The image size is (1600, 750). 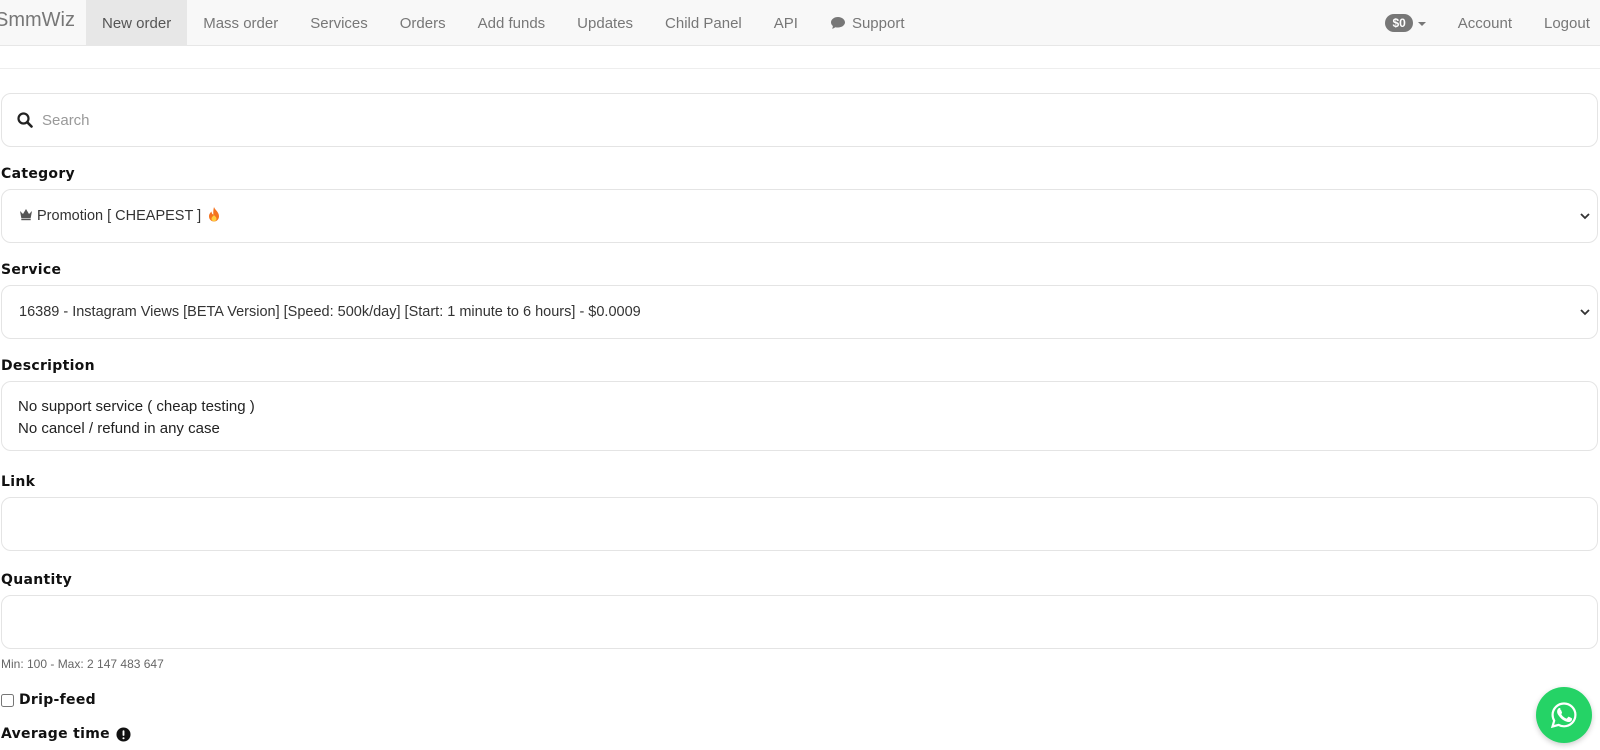 I want to click on category-label: Category, so click(x=38, y=174).